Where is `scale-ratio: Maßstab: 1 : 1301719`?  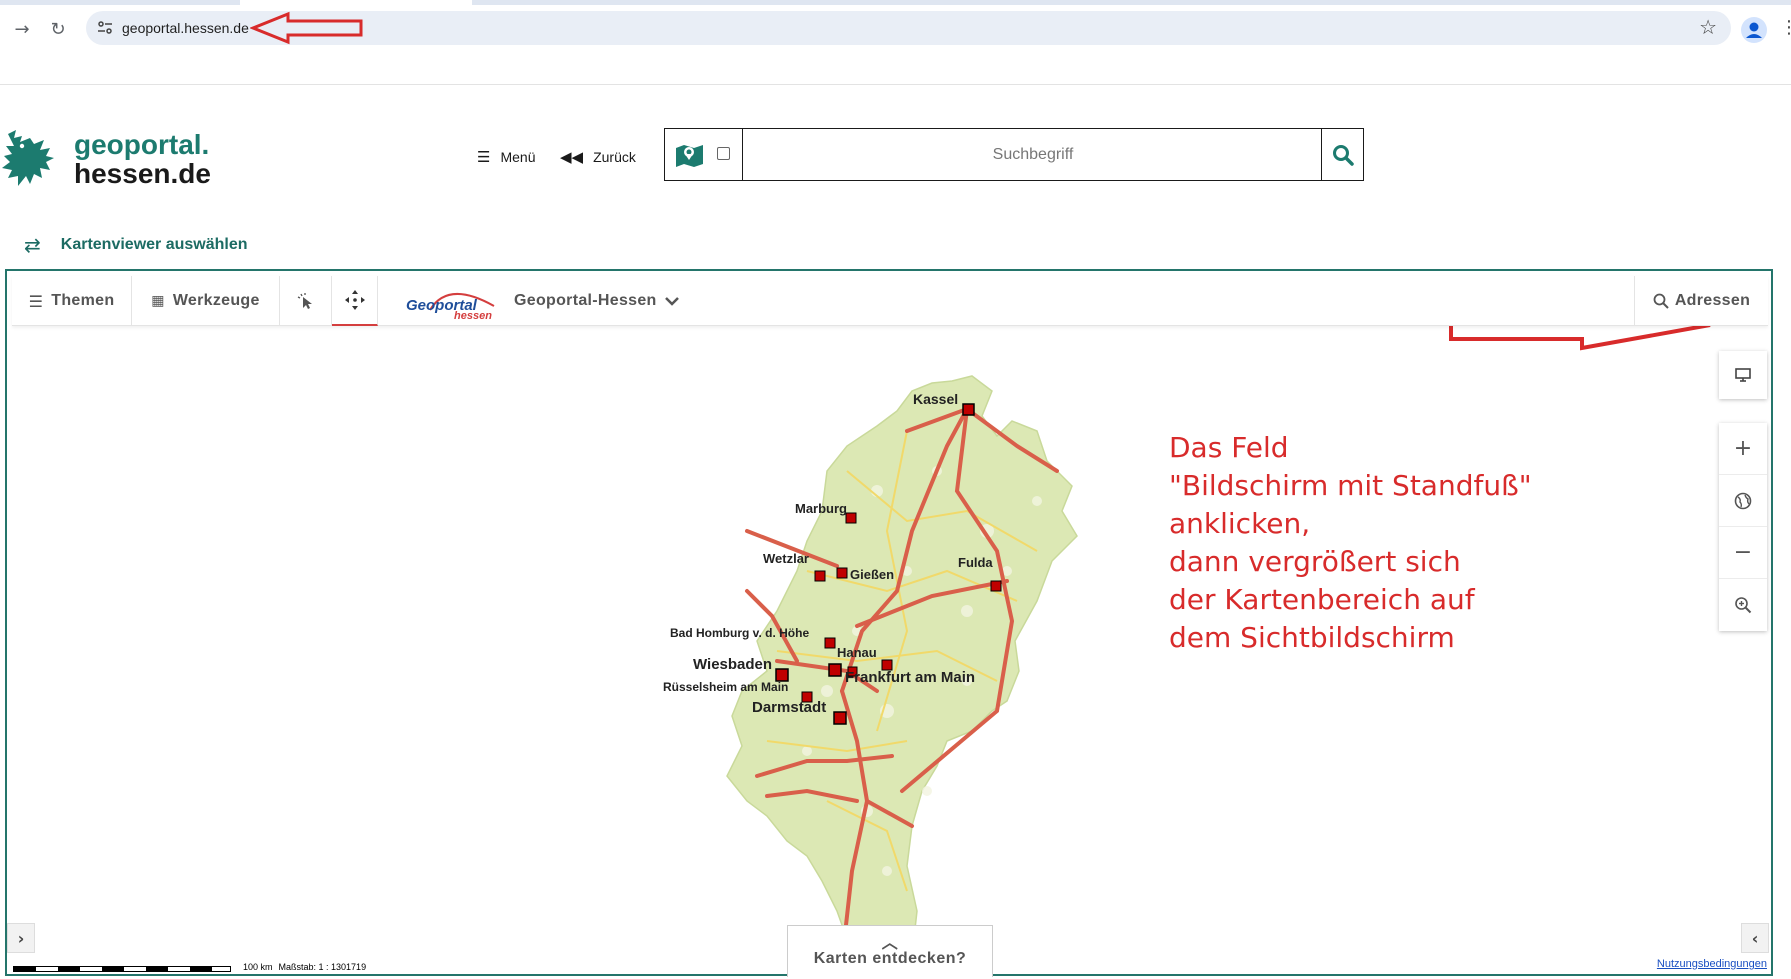
scale-ratio: Maßstab: 1 : 1301719 is located at coordinates (322, 967).